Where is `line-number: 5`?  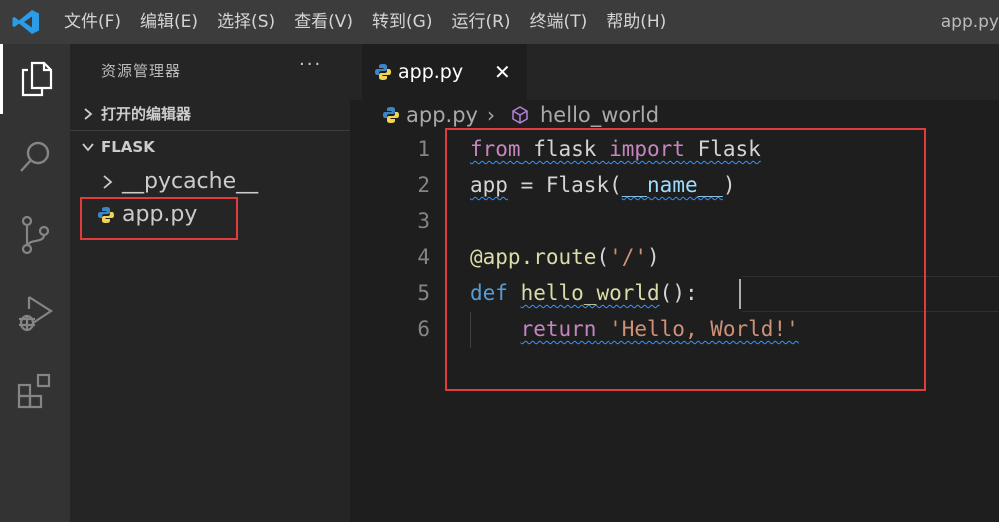
line-number: 5 is located at coordinates (423, 293).